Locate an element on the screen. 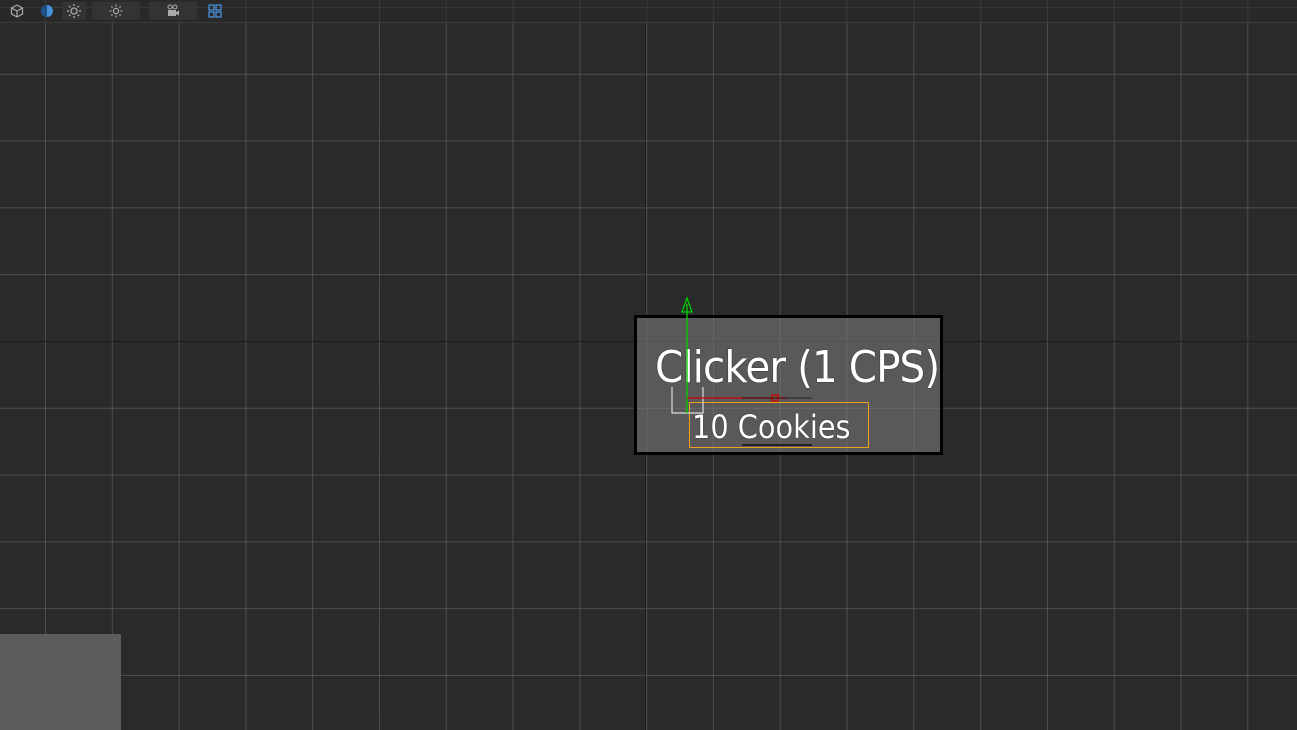  viewport-toolbar is located at coordinates (648, 11).